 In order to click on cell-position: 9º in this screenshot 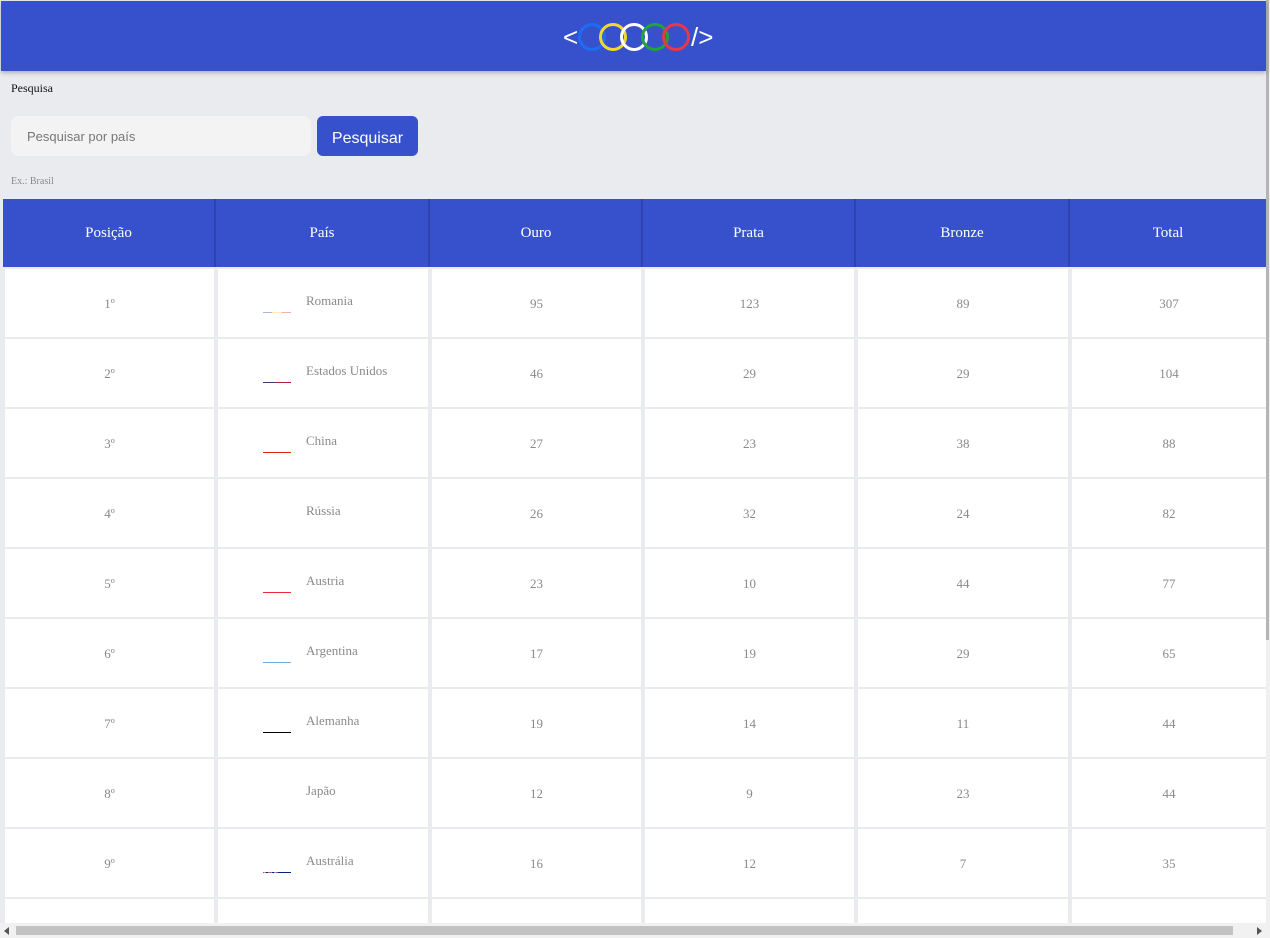, I will do `click(109, 863)`.